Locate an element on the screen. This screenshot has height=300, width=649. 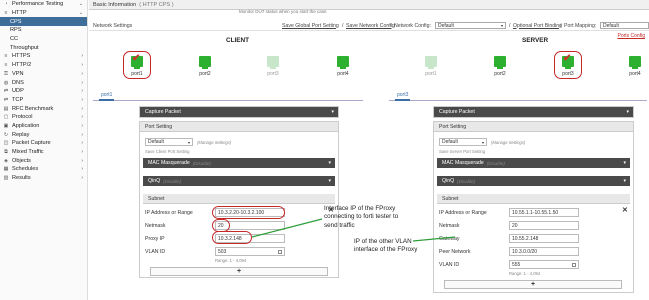
sidebar-item-cc: CC is located at coordinates (43, 39).